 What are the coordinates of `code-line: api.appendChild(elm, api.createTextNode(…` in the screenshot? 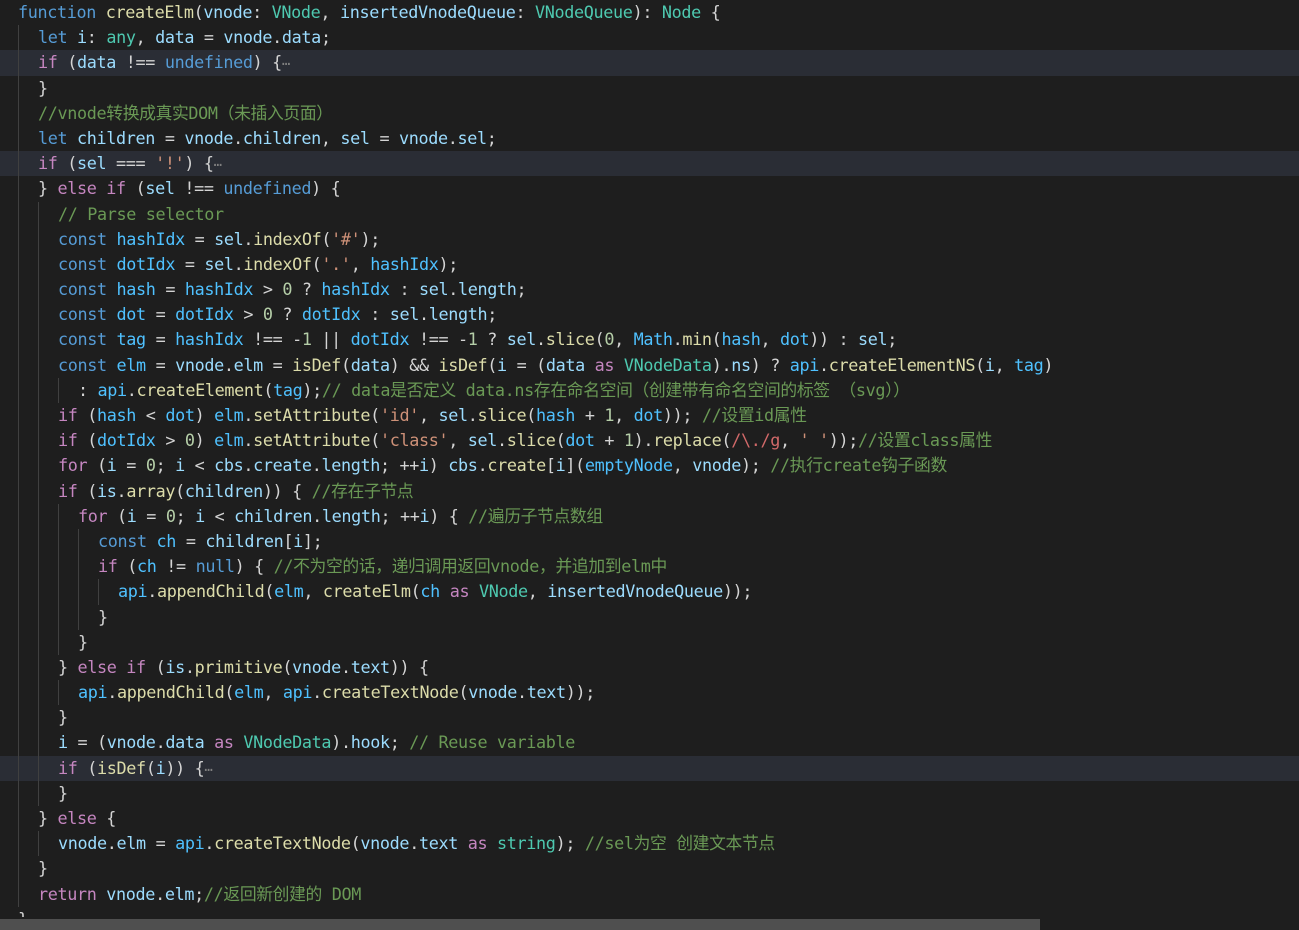 It's located at (649, 693).